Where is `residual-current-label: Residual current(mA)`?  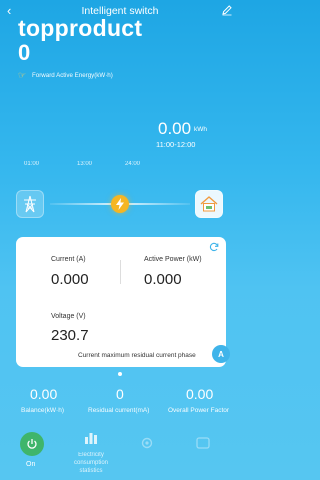
residual-current-label: Residual current(mA) is located at coordinates (119, 410).